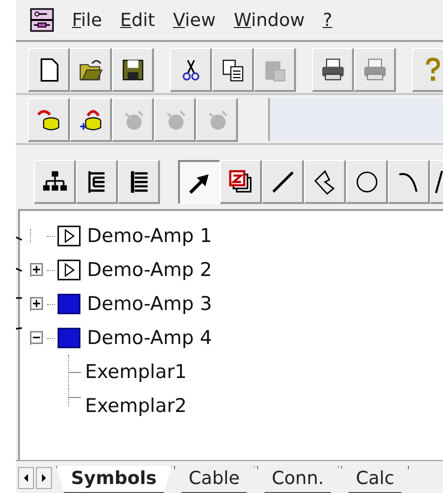  I want to click on menu-item: View, so click(194, 20).